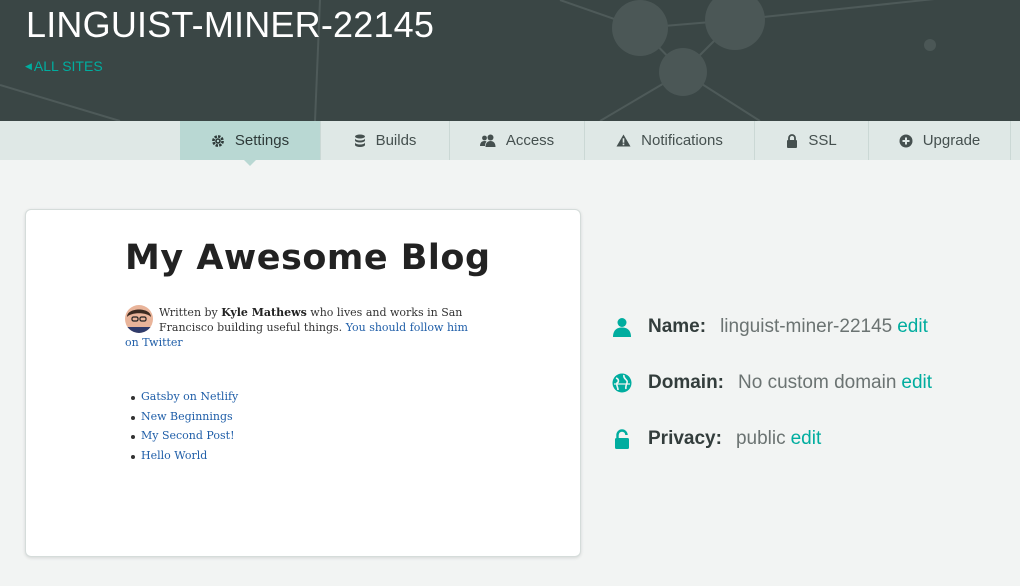  Describe the element at coordinates (184, 400) in the screenshot. I see `post-link: Gatsby on Netlify` at that location.